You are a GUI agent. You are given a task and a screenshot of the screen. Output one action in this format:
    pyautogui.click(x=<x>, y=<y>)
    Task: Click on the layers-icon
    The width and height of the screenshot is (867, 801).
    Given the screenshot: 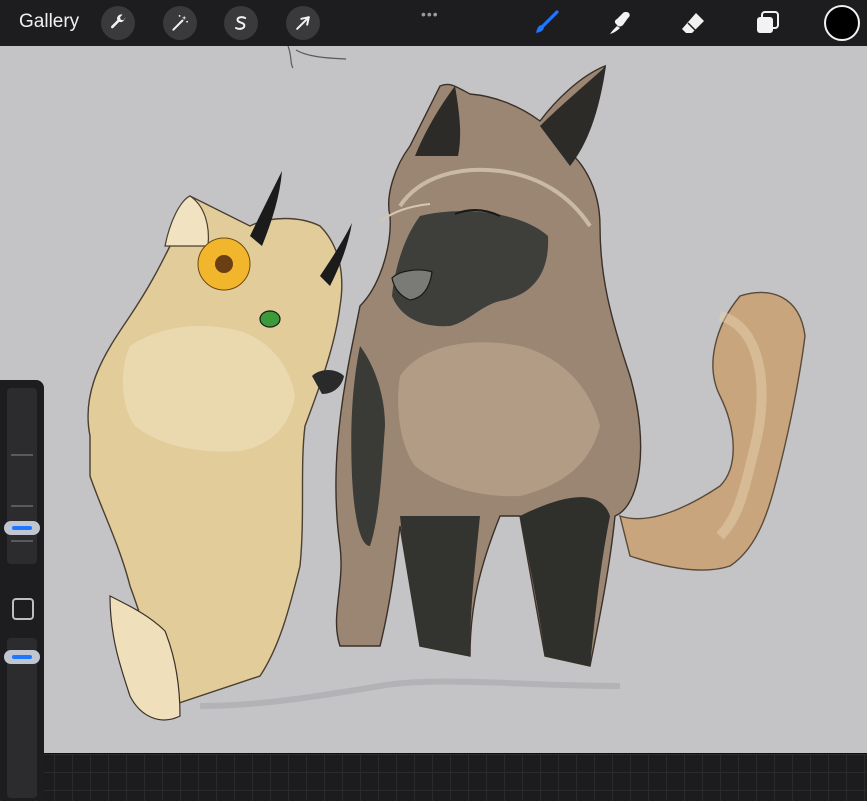 What is the action you would take?
    pyautogui.click(x=768, y=22)
    